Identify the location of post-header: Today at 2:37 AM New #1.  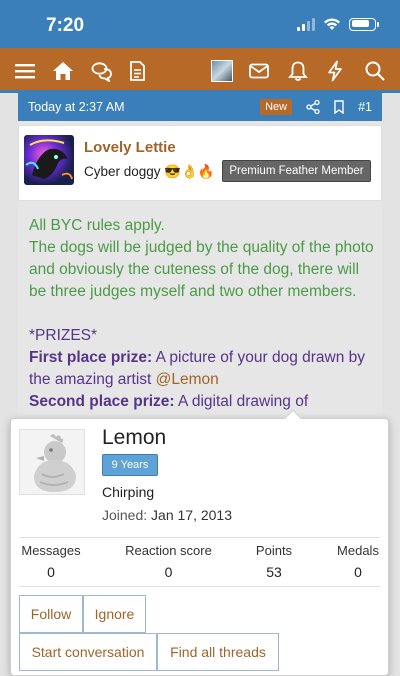
(200, 107).